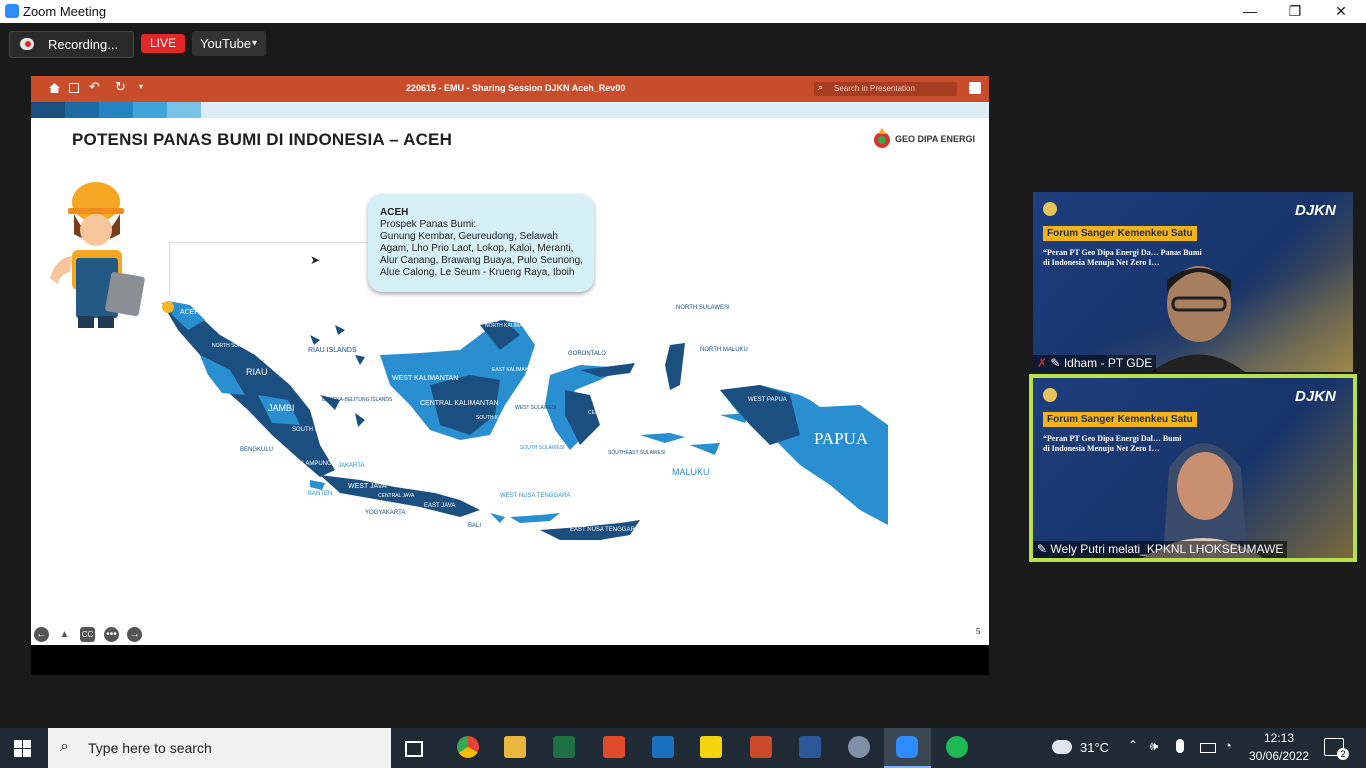  What do you see at coordinates (94, 255) in the screenshot?
I see `worker-illustration` at bounding box center [94, 255].